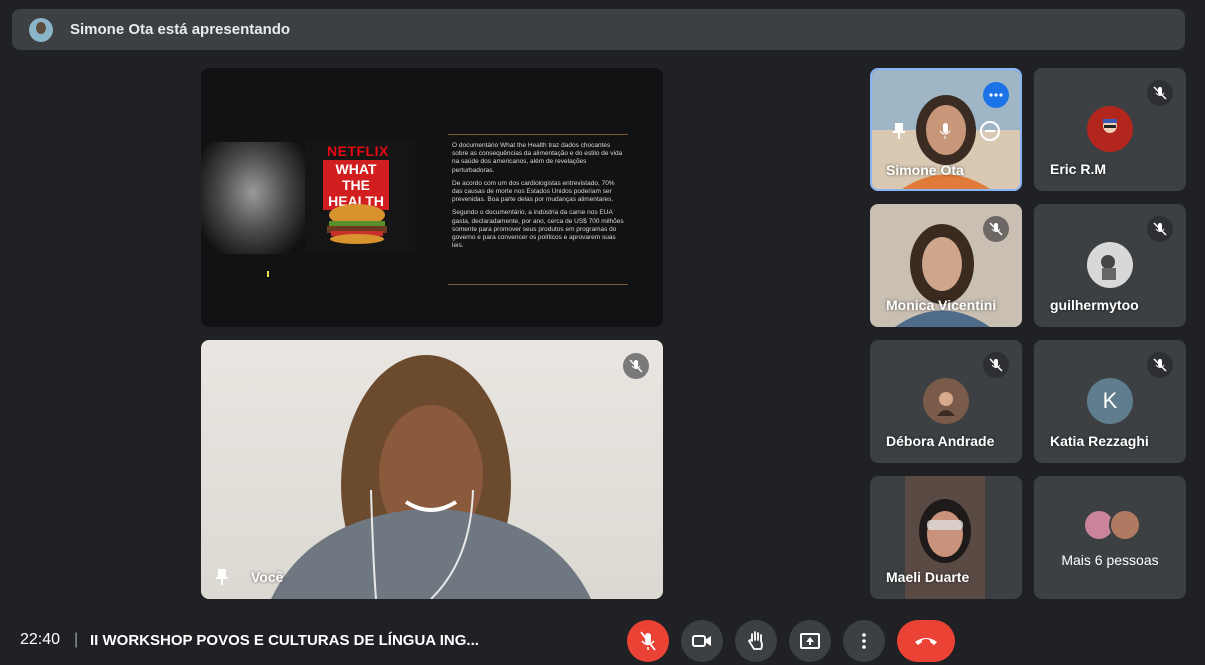  What do you see at coordinates (267, 577) in the screenshot?
I see `self-name: Você` at bounding box center [267, 577].